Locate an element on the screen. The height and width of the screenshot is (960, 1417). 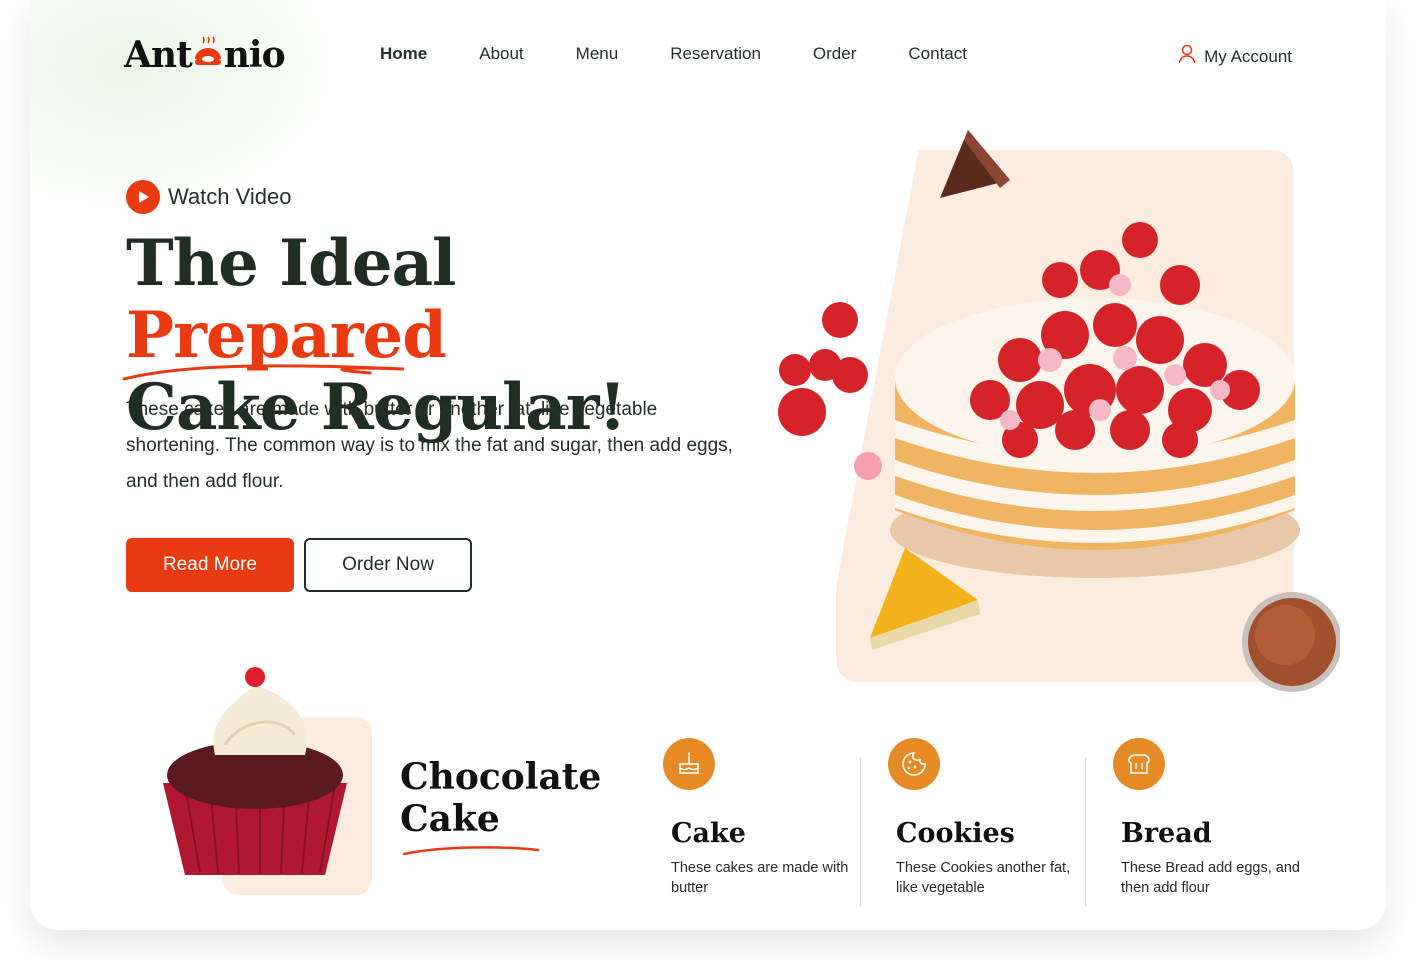
category-cake-title: Cake is located at coordinates (708, 833).